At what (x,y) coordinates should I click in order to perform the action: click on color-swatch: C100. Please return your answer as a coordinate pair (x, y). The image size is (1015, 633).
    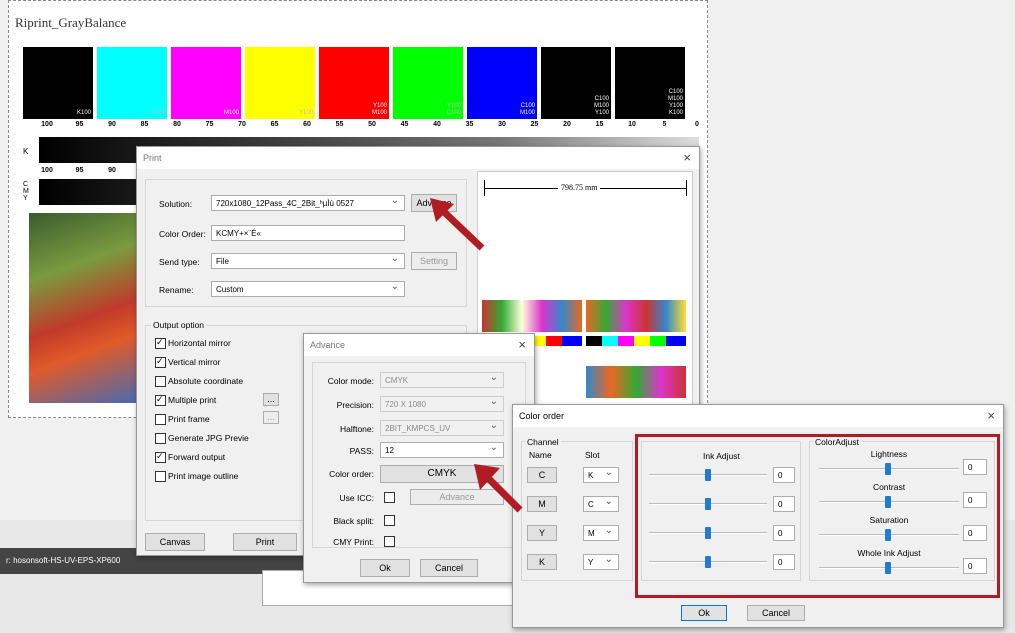
    Looking at the image, I should click on (132, 83).